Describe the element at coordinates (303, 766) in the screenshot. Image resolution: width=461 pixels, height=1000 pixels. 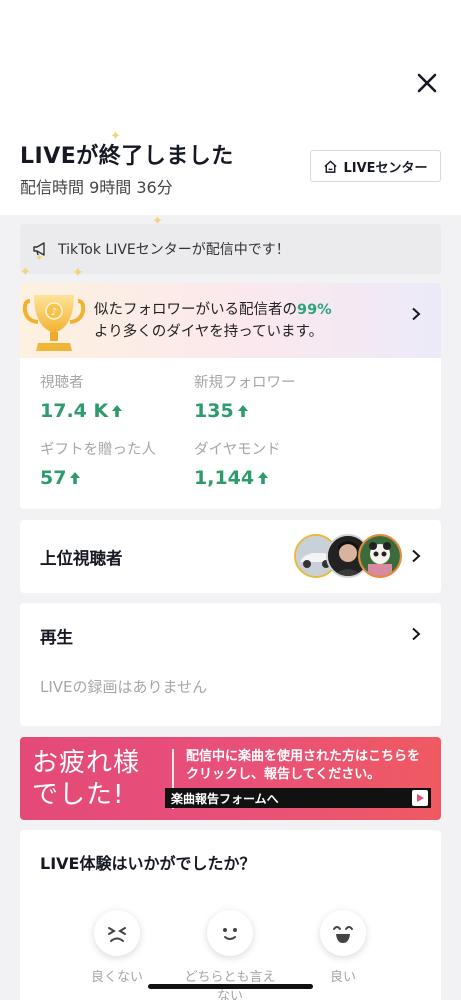
I see `banner-message: 配信中に楽曲を使用された方はこちらを クリックし、報告してください。` at that location.